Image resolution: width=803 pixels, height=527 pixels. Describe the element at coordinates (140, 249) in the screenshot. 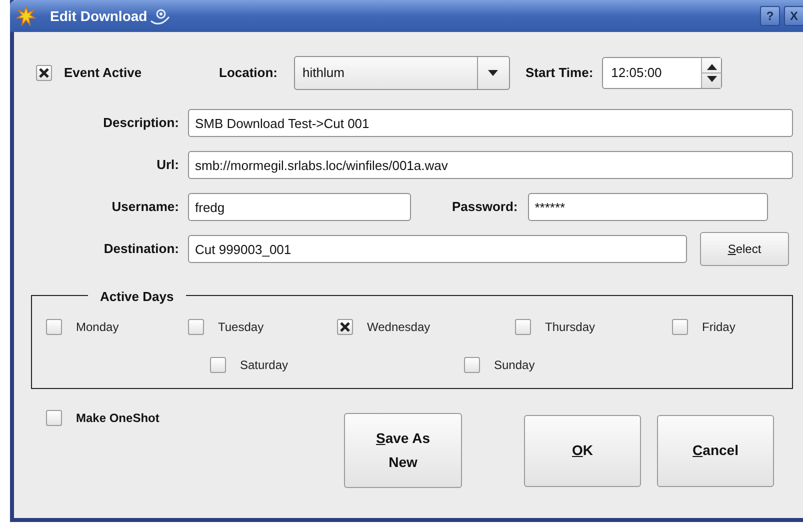

I see `field-label: Destination:` at that location.